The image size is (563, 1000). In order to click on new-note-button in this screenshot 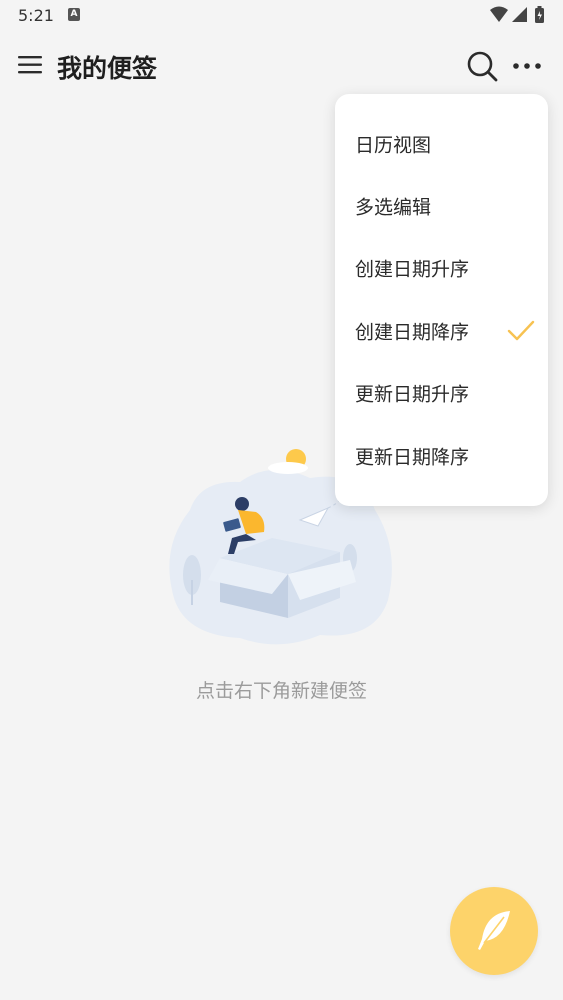, I will do `click(494, 931)`.